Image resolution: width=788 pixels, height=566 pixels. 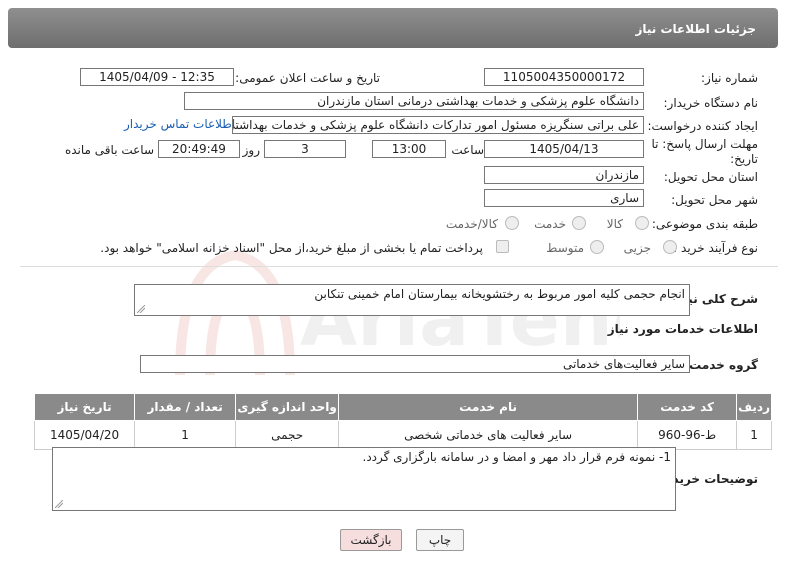 I want to click on need-number-label: شماره نیاز:, so click(x=729, y=78).